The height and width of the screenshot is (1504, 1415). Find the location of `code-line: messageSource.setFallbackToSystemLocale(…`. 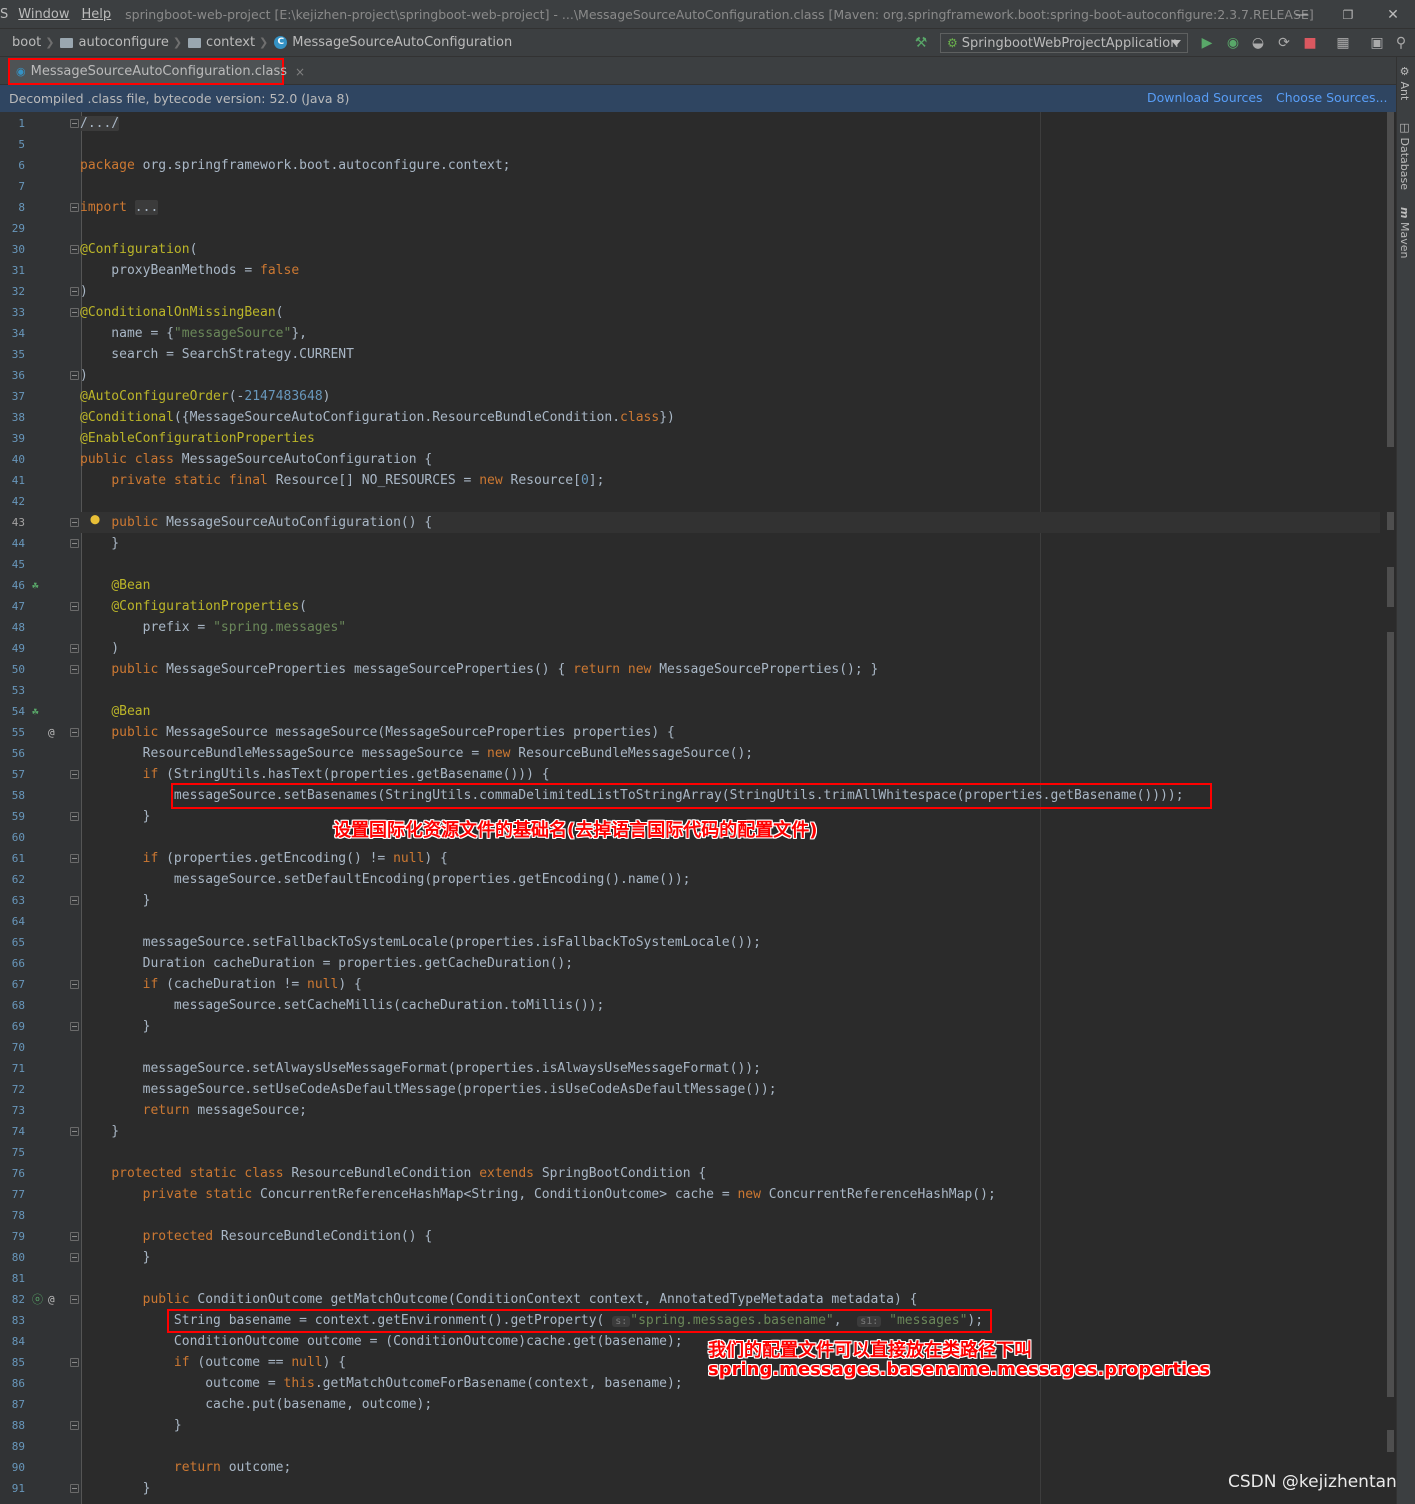

code-line: messageSource.setFallbackToSystemLocale(… is located at coordinates (730, 942).